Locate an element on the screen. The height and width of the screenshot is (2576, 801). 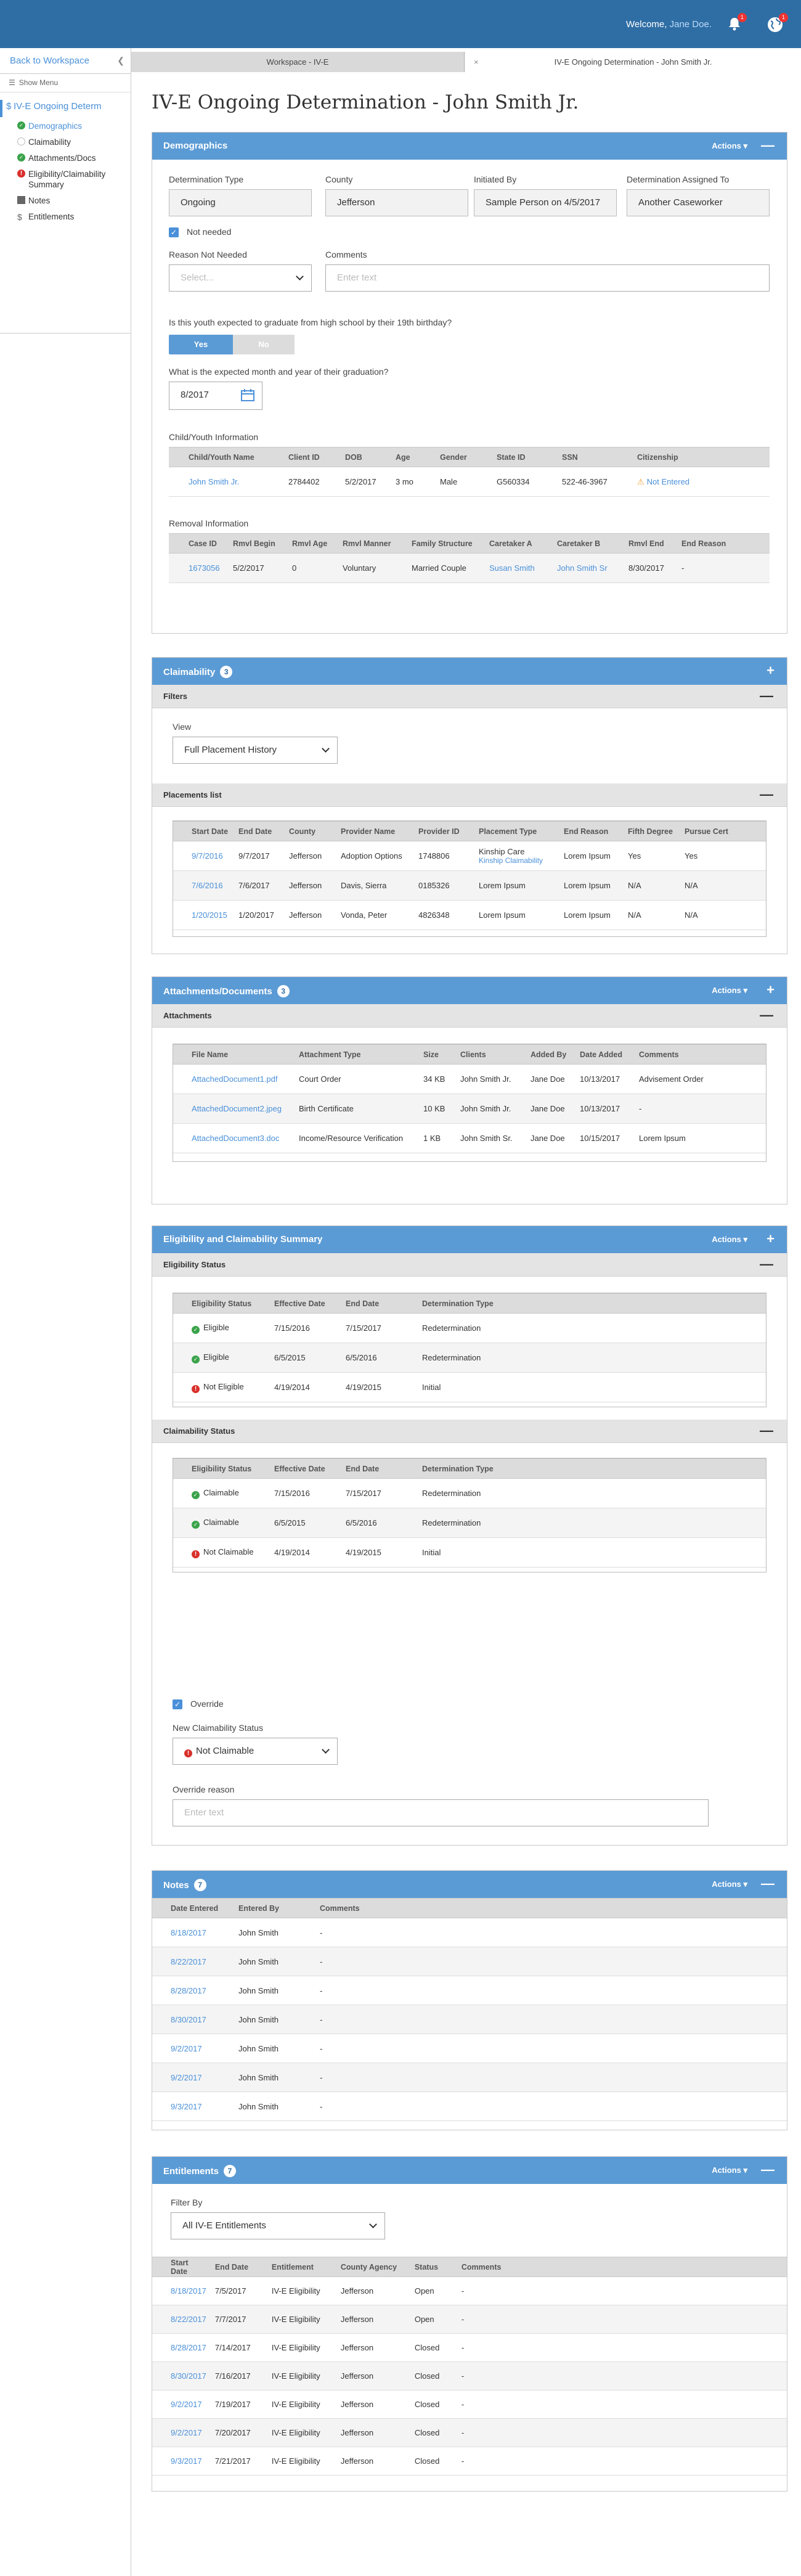
override-checkbox: ✓ is located at coordinates (177, 1704).